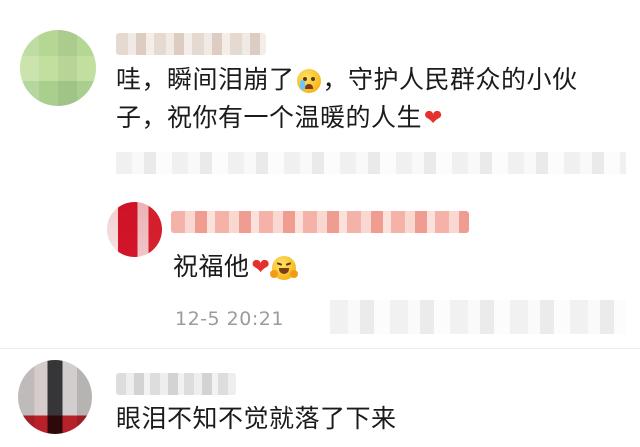 The height and width of the screenshot is (447, 640). What do you see at coordinates (205, 79) in the screenshot?
I see `comment-text-part: 哇，瞬间泪崩了` at bounding box center [205, 79].